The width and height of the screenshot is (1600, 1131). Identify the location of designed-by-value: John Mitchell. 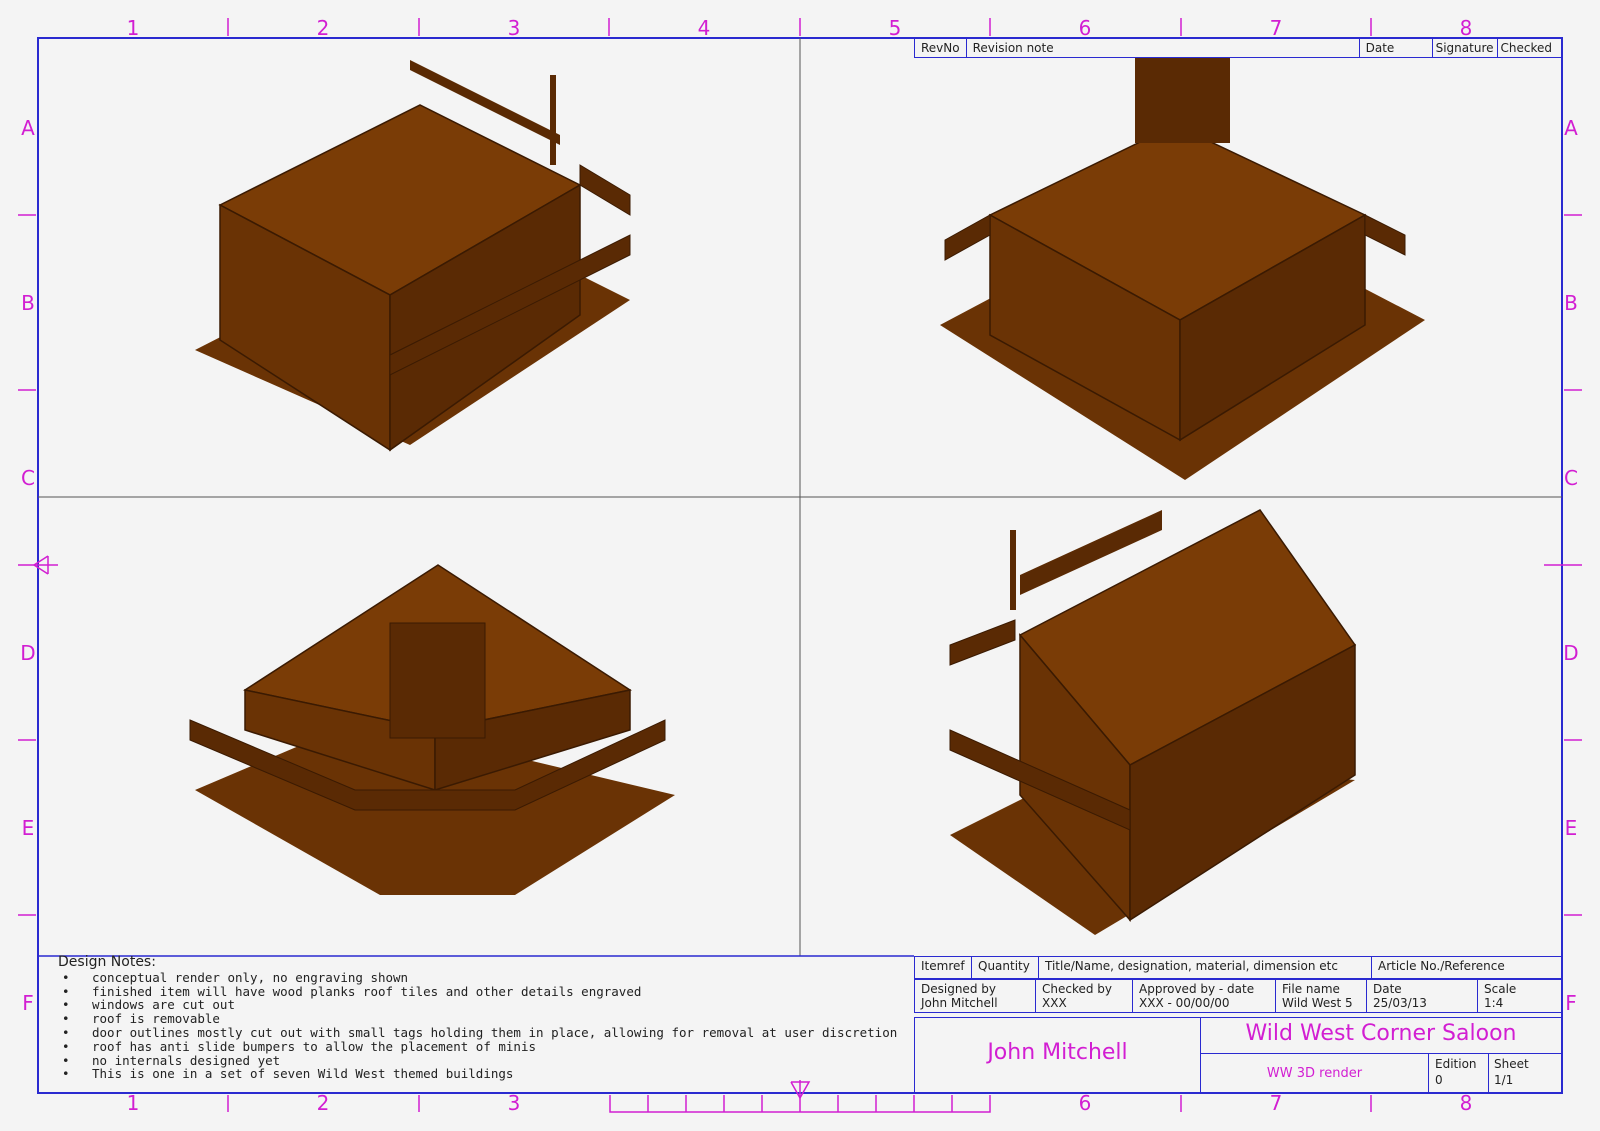
(959, 1003).